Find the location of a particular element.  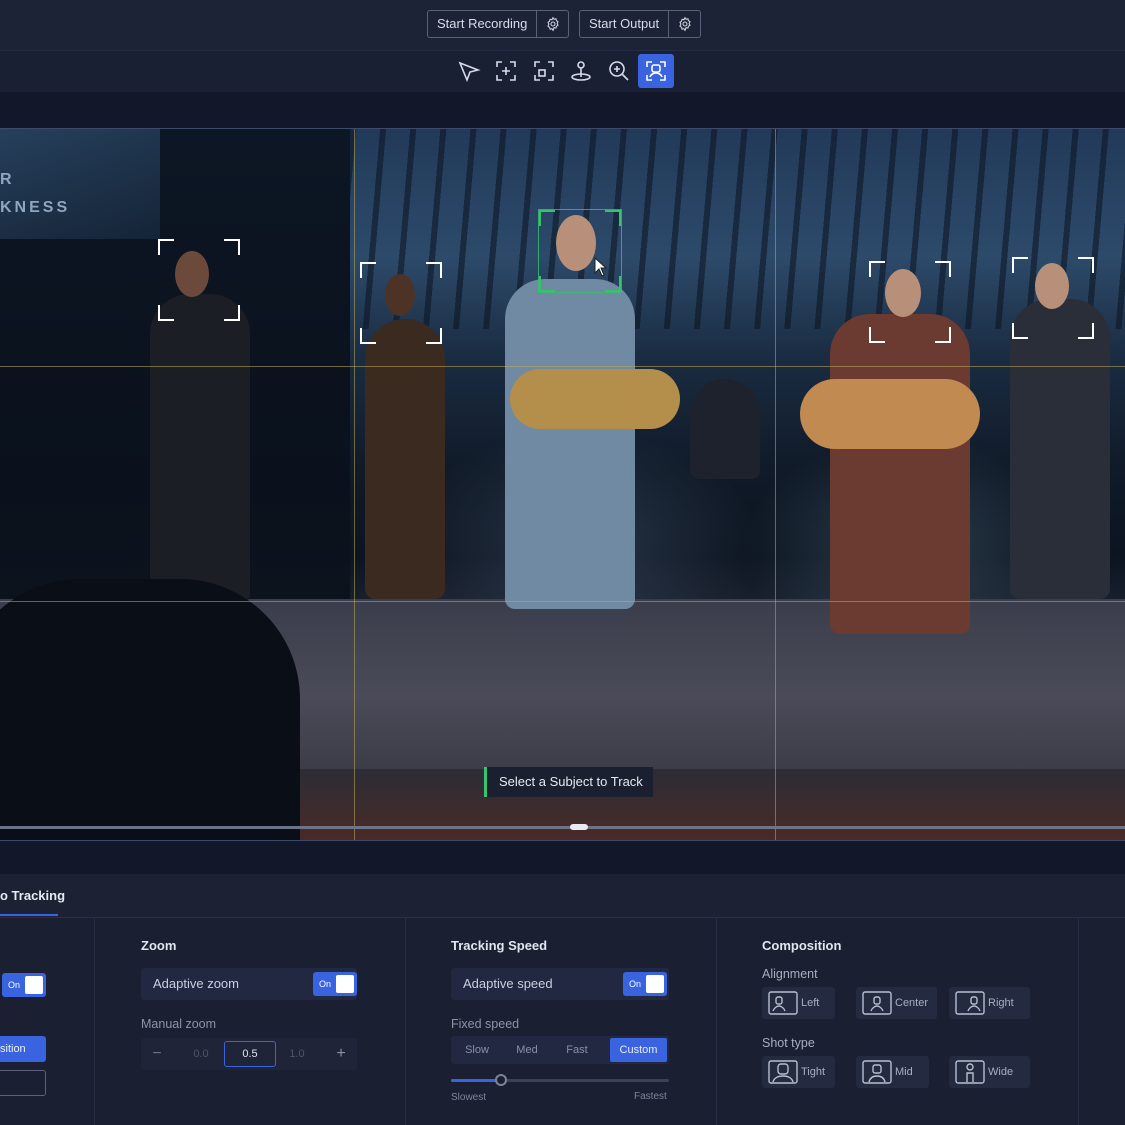

zoom-increment-button: + is located at coordinates (341, 1054).